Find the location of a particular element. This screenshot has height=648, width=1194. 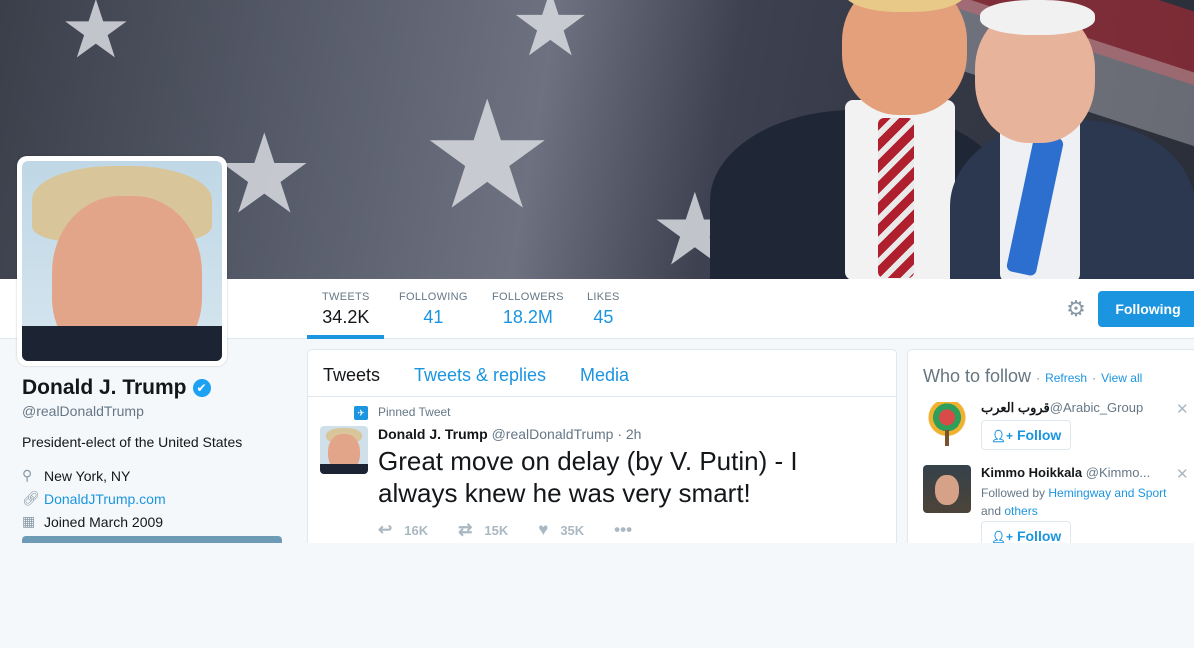

like-button: ♥ 35K is located at coordinates (561, 530).